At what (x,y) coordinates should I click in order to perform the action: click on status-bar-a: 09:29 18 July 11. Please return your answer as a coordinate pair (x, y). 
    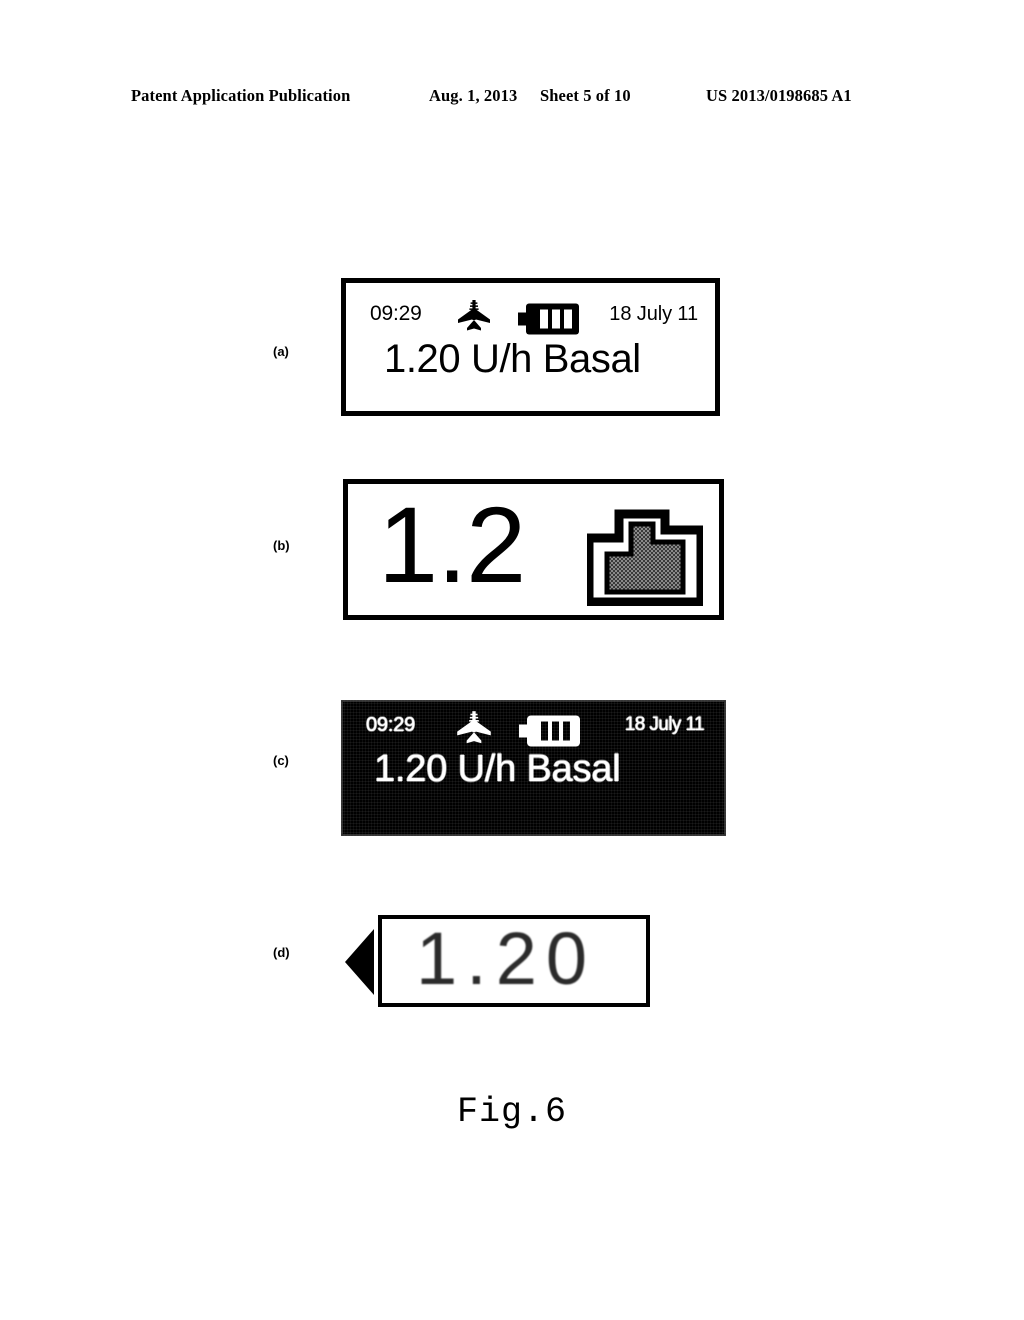
    Looking at the image, I should click on (530, 317).